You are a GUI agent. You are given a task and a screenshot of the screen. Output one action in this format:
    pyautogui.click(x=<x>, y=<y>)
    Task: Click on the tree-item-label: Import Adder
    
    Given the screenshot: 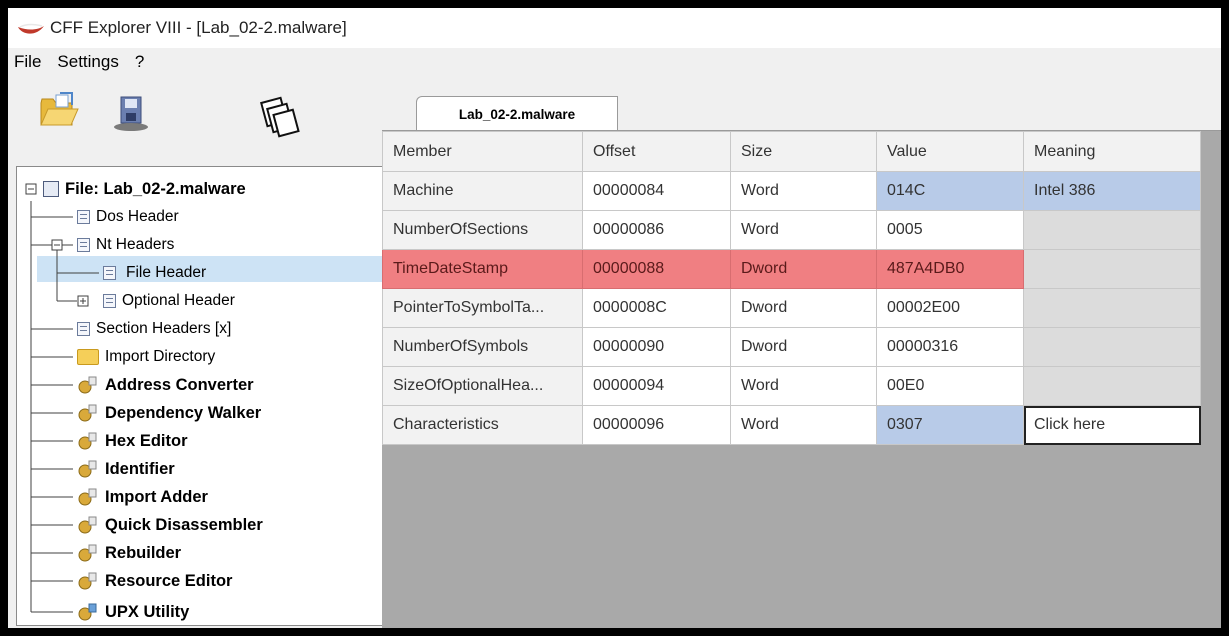 What is the action you would take?
    pyautogui.click(x=156, y=496)
    